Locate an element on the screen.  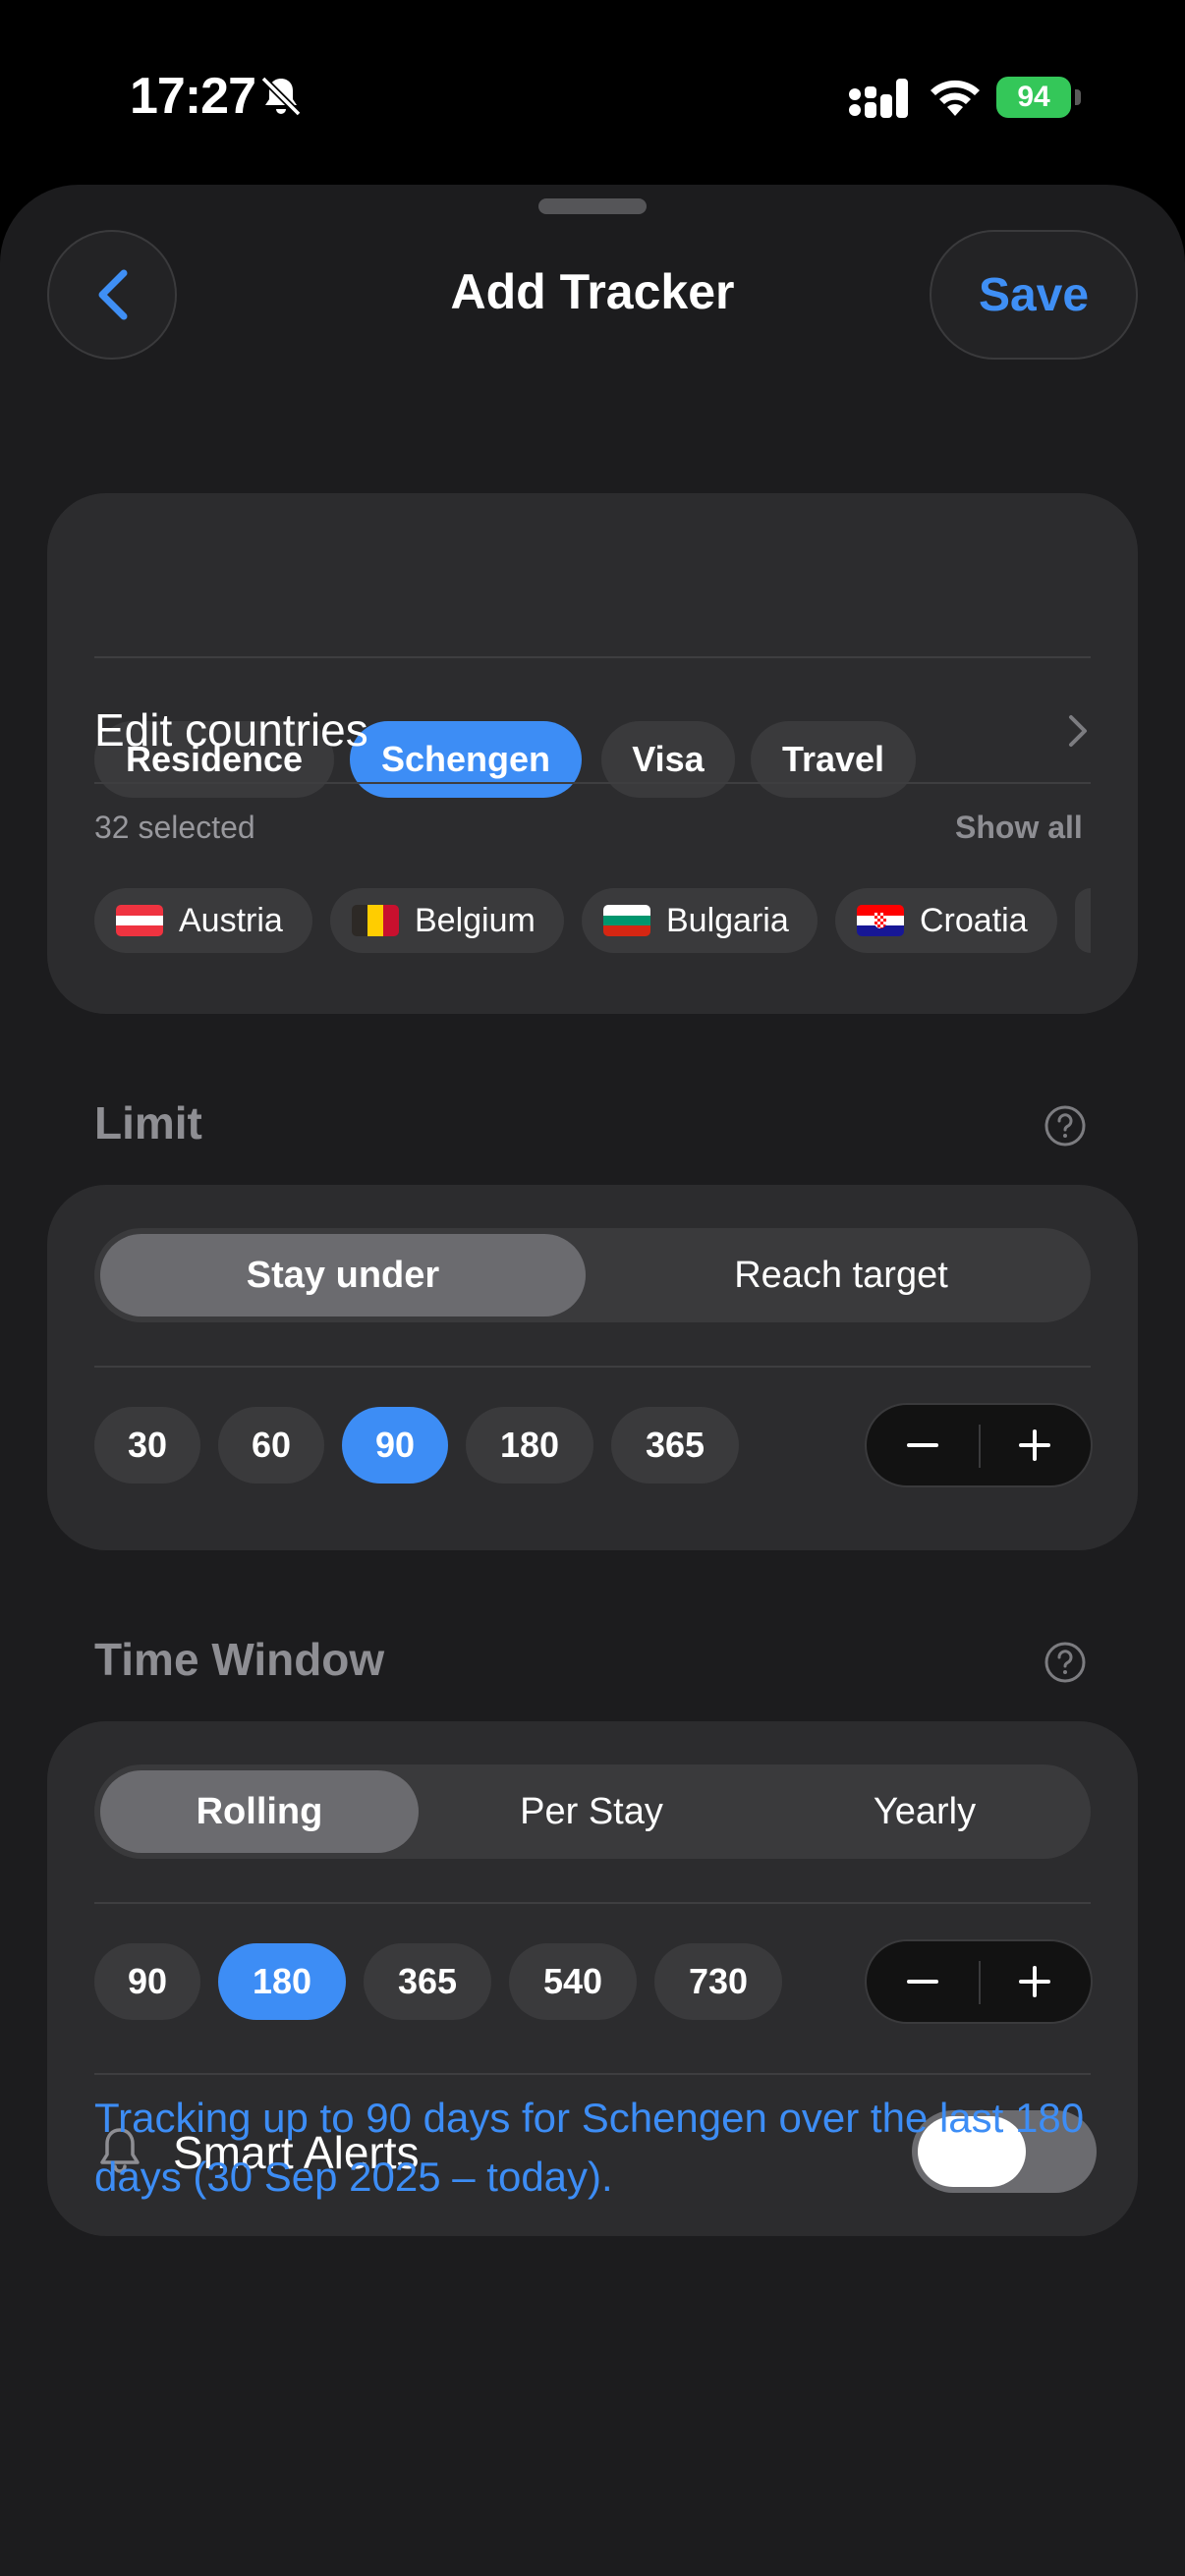
country-name: Croatia is located at coordinates (974, 920).